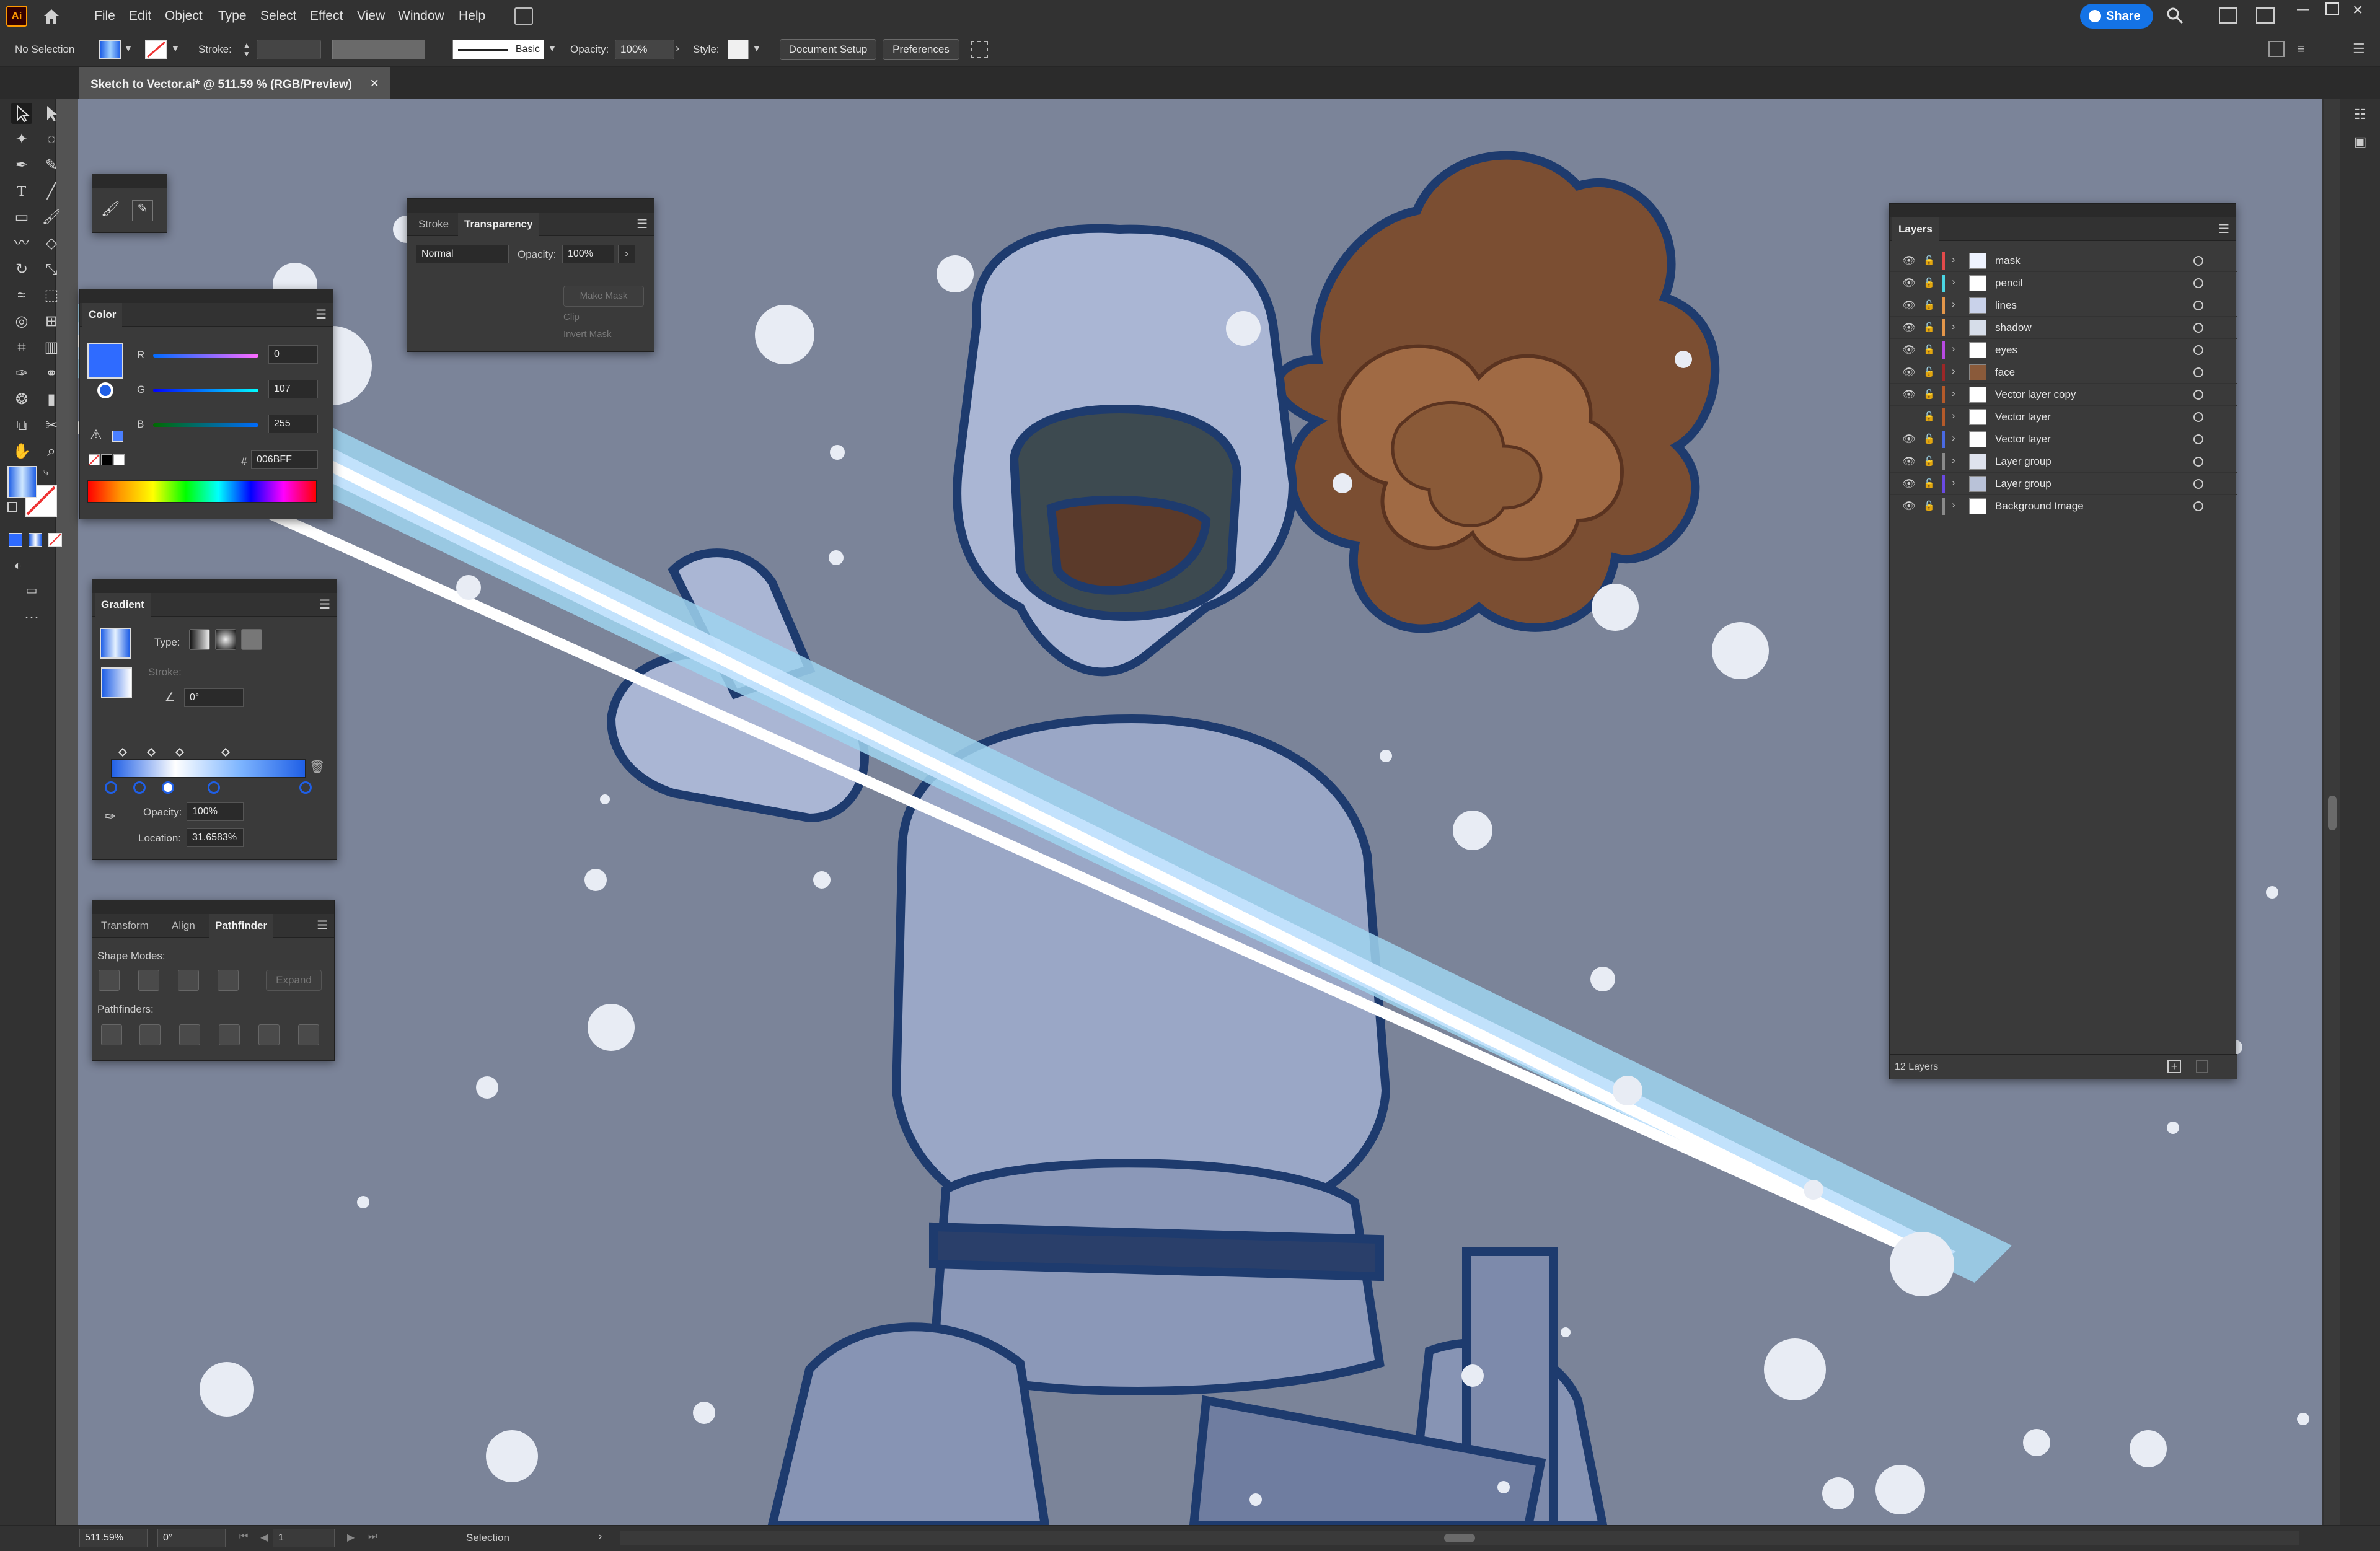  What do you see at coordinates (2006, 350) in the screenshot?
I see `layer-name: eyes` at bounding box center [2006, 350].